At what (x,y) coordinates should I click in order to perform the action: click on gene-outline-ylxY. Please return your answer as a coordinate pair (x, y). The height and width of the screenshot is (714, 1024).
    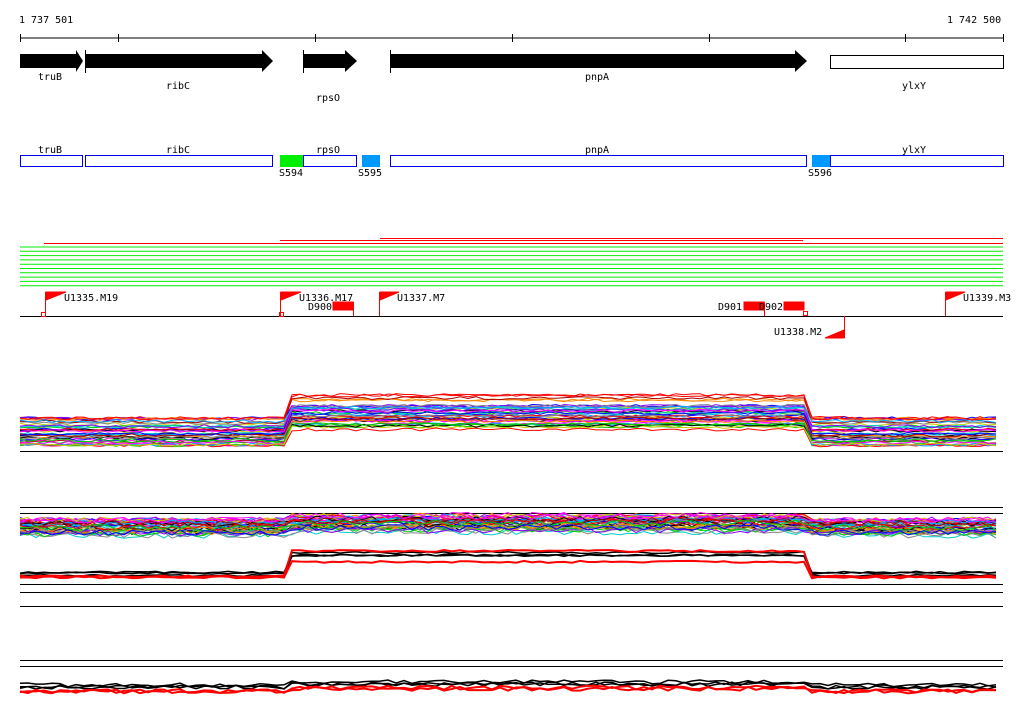
    Looking at the image, I should click on (917, 161).